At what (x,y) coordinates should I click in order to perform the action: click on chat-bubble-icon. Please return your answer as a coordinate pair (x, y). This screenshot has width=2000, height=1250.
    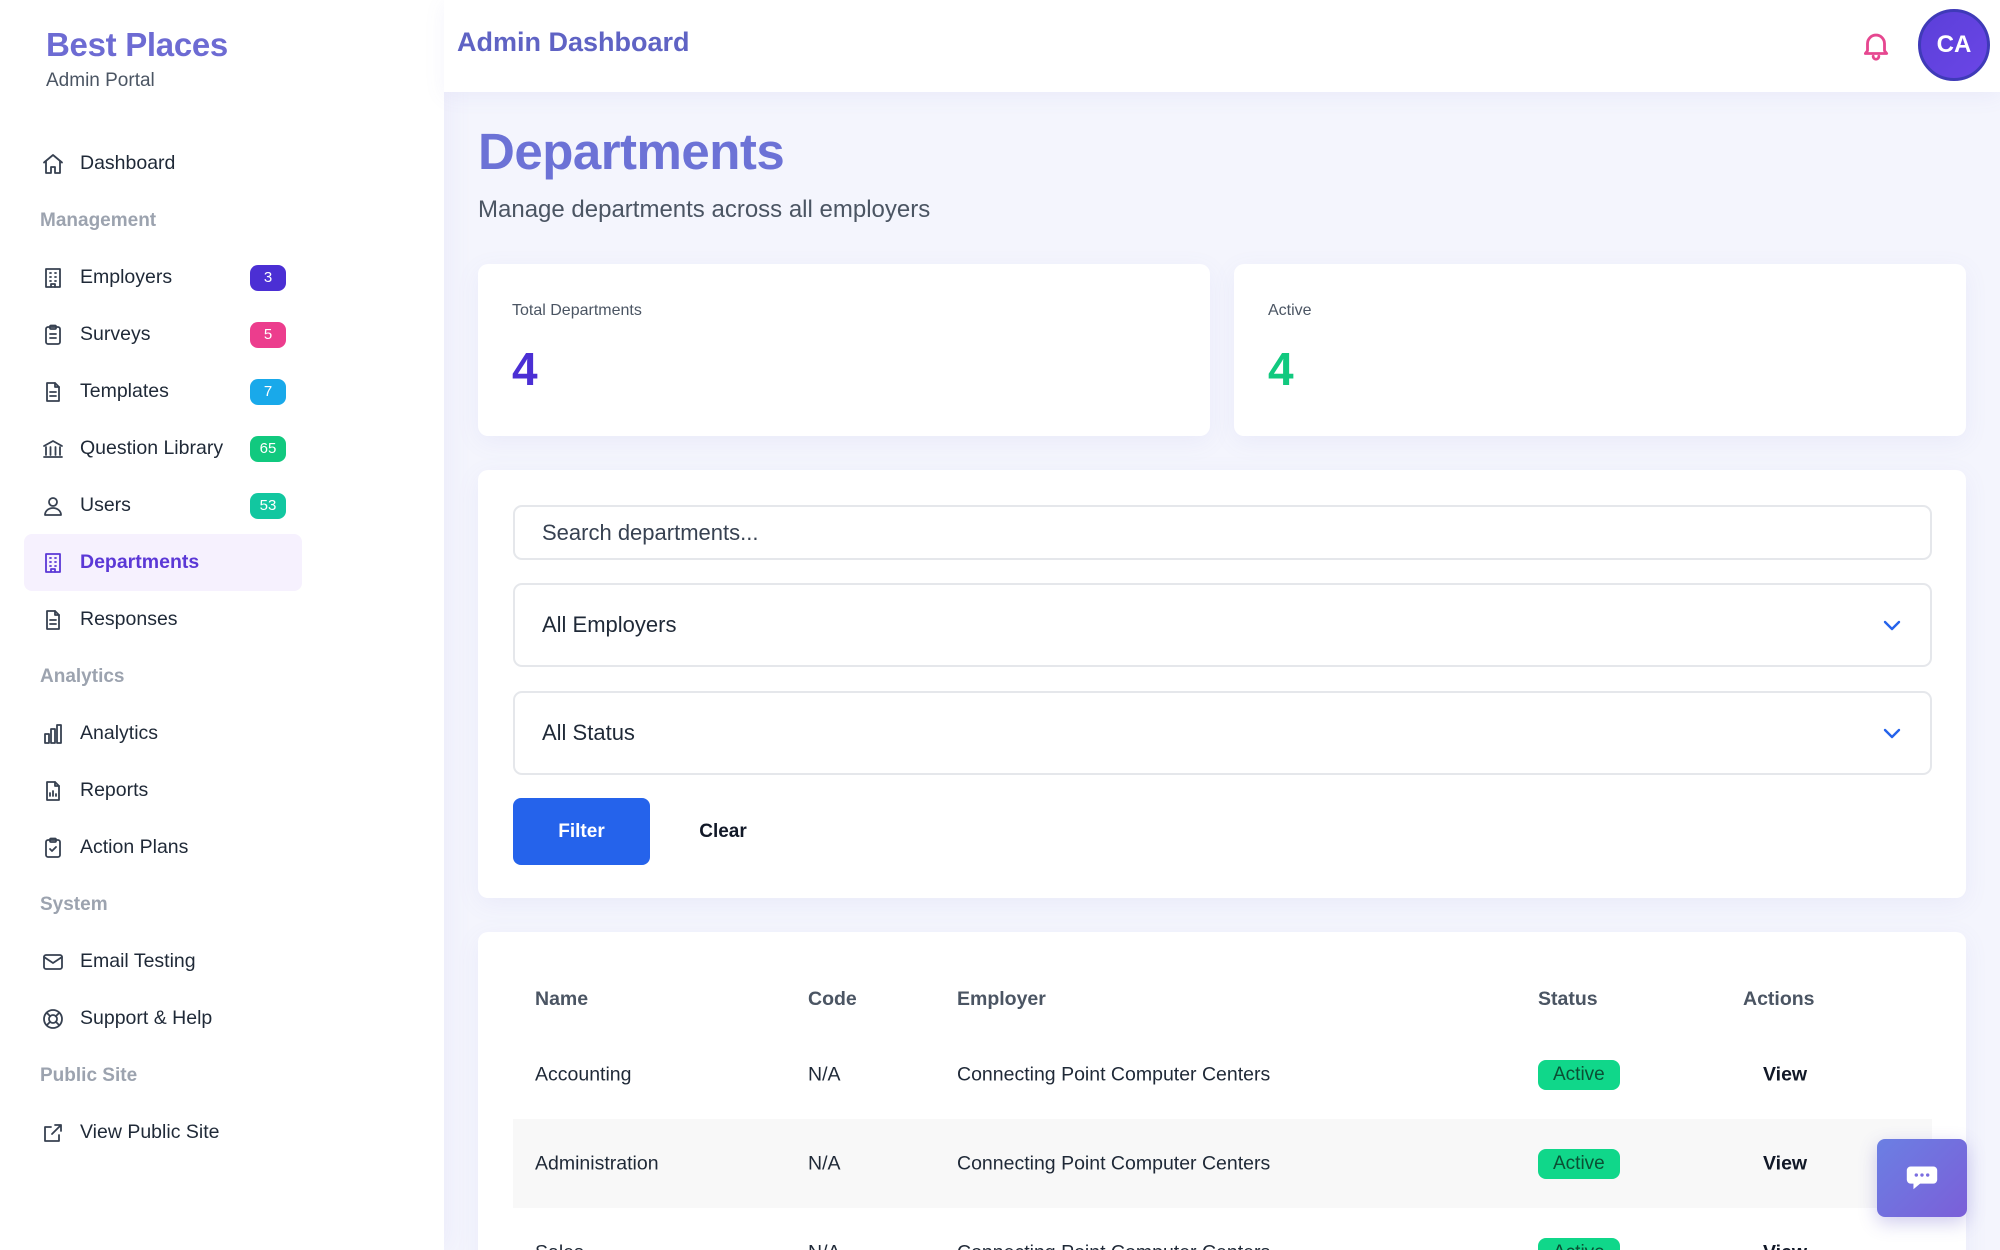
    Looking at the image, I should click on (1922, 1178).